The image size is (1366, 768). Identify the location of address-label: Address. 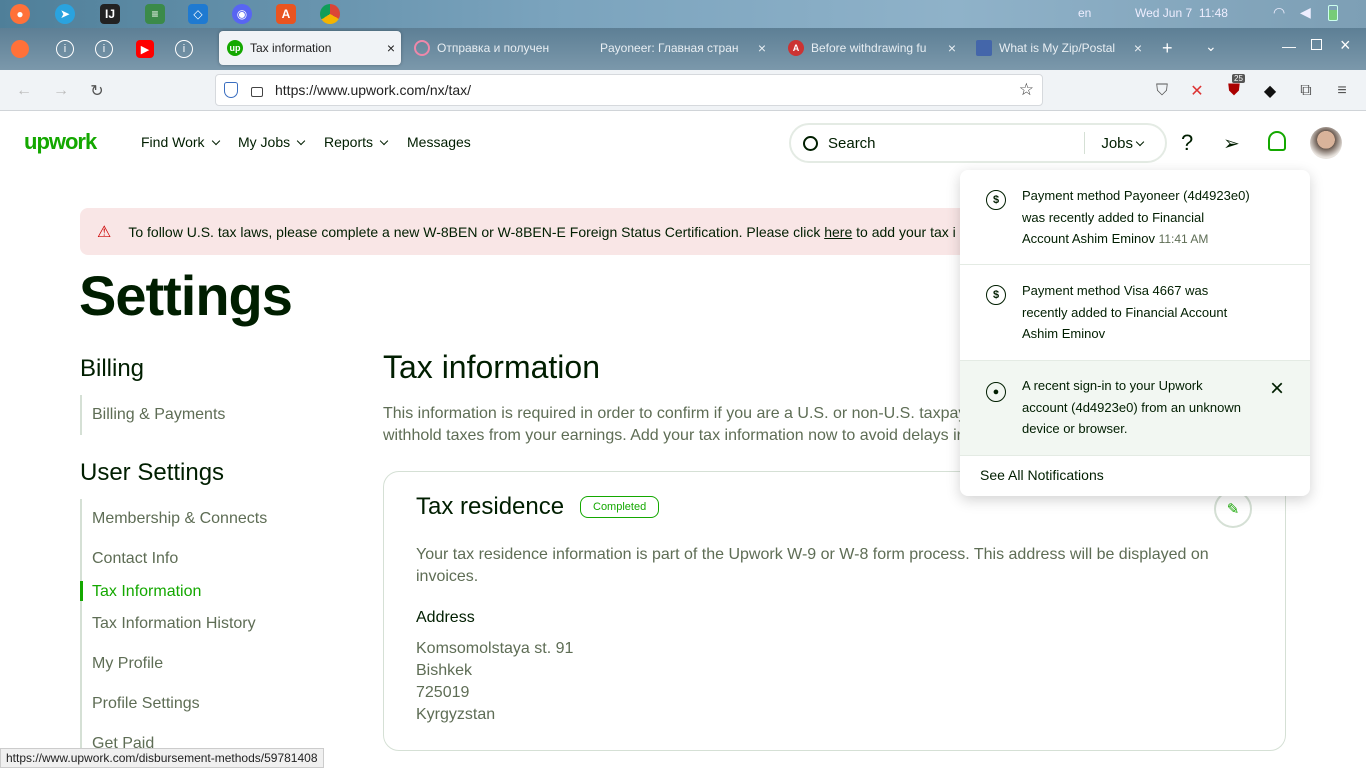
(445, 617).